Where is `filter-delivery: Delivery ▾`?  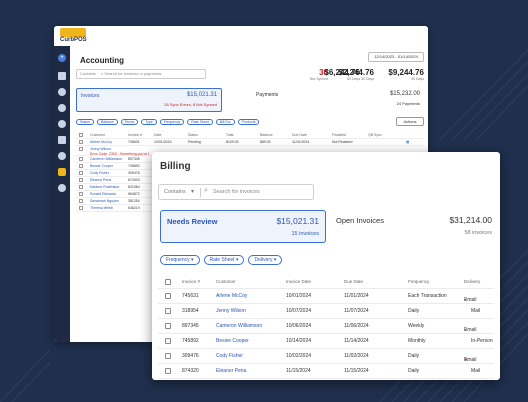 filter-delivery: Delivery ▾ is located at coordinates (265, 260).